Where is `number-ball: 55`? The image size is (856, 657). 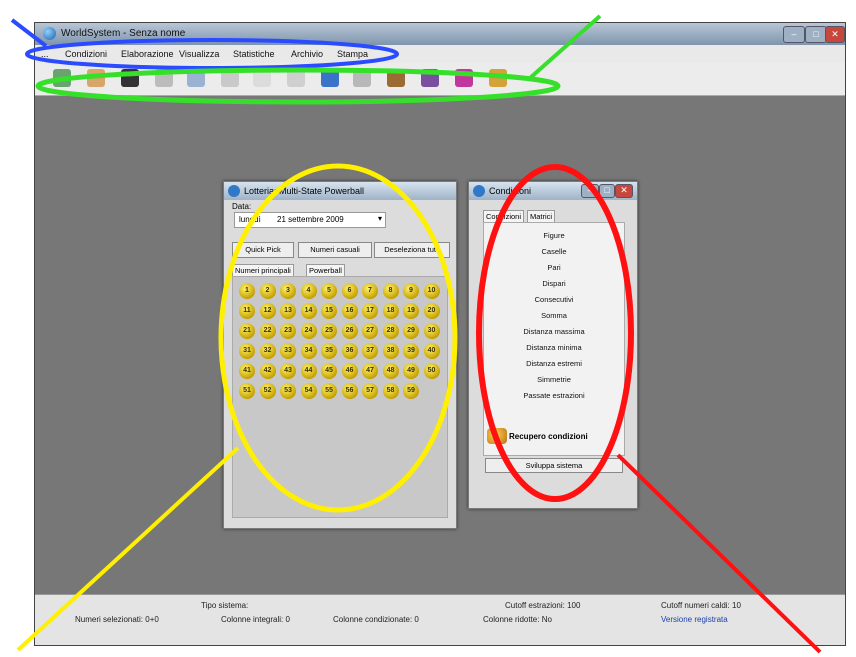 number-ball: 55 is located at coordinates (329, 391).